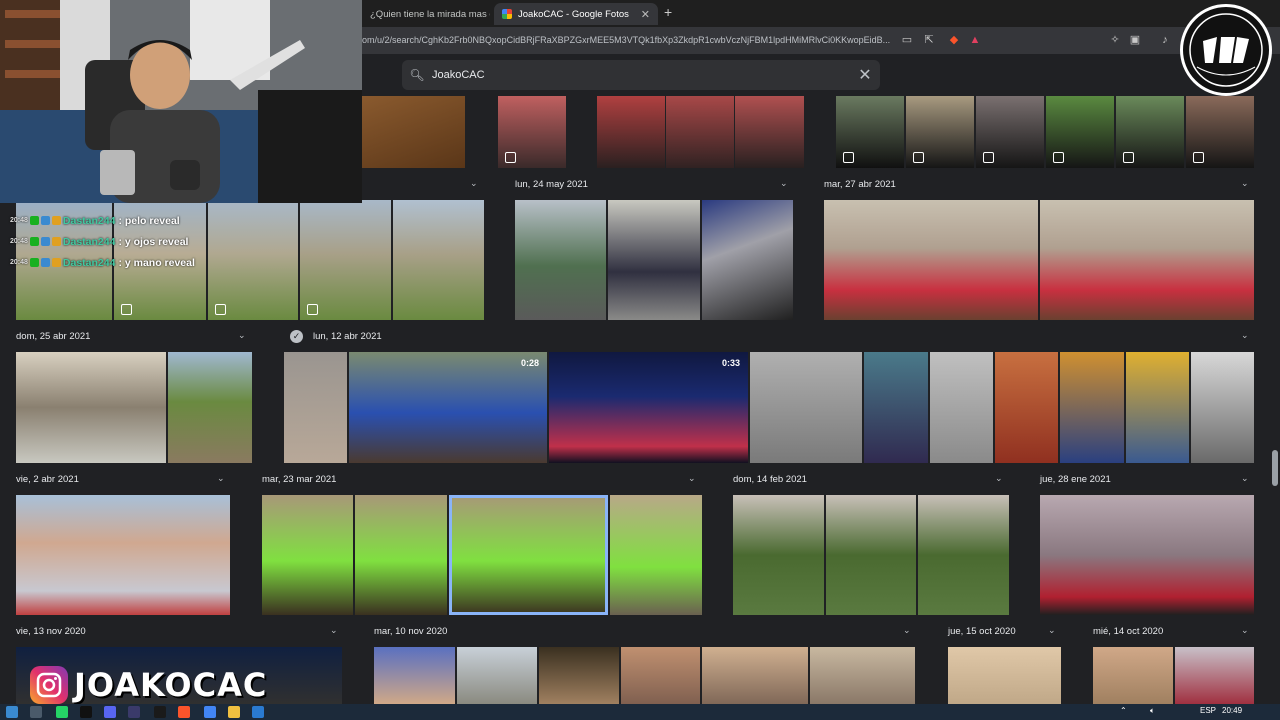 Image resolution: width=1280 pixels, height=720 pixels. What do you see at coordinates (62, 712) in the screenshot?
I see `whatsapp-icon` at bounding box center [62, 712].